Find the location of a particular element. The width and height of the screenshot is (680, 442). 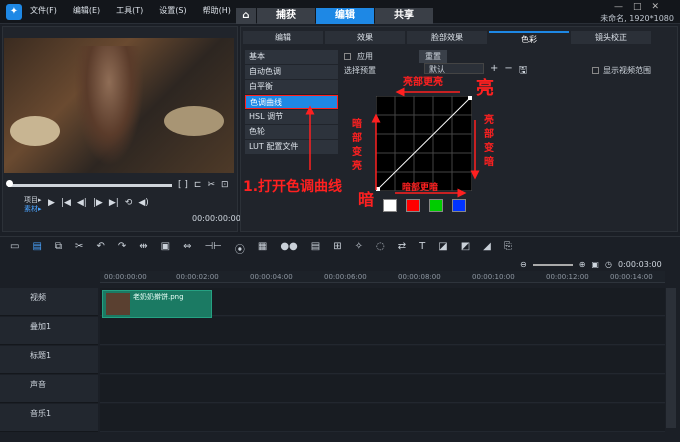

tab-color: 色彩 is located at coordinates (529, 37).